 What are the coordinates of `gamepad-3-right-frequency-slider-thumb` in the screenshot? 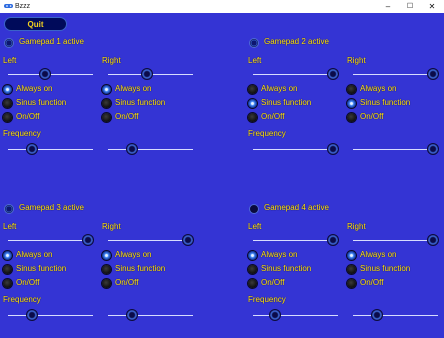 It's located at (132, 315).